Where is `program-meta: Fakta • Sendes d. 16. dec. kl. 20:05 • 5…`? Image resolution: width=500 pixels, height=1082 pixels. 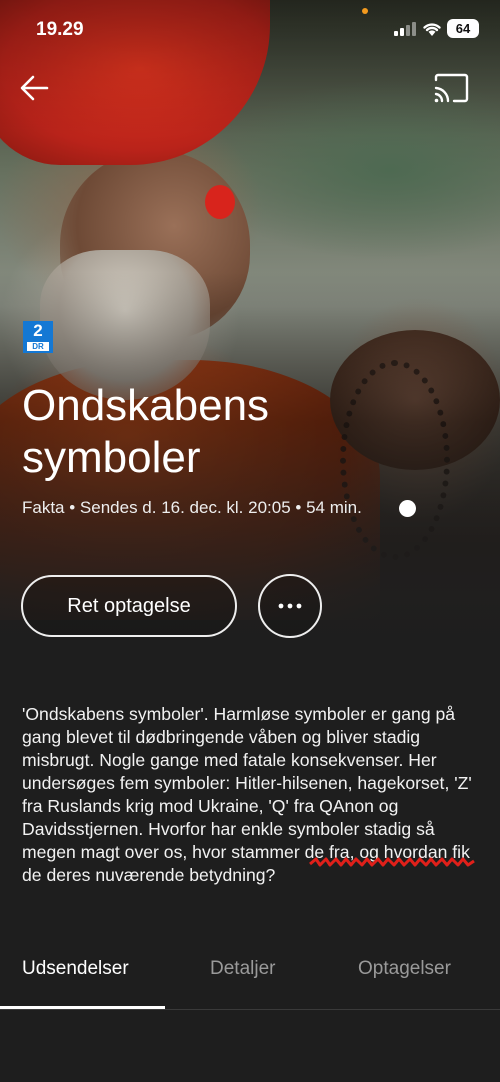 program-meta: Fakta • Sendes d. 16. dec. kl. 20:05 • 5… is located at coordinates (192, 507).